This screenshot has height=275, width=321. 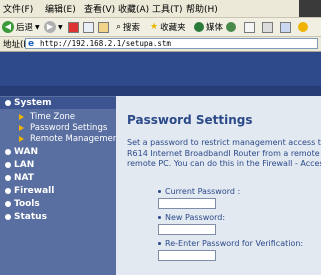 What do you see at coordinates (208, 27) in the screenshot?
I see `media-button: 媒体` at bounding box center [208, 27].